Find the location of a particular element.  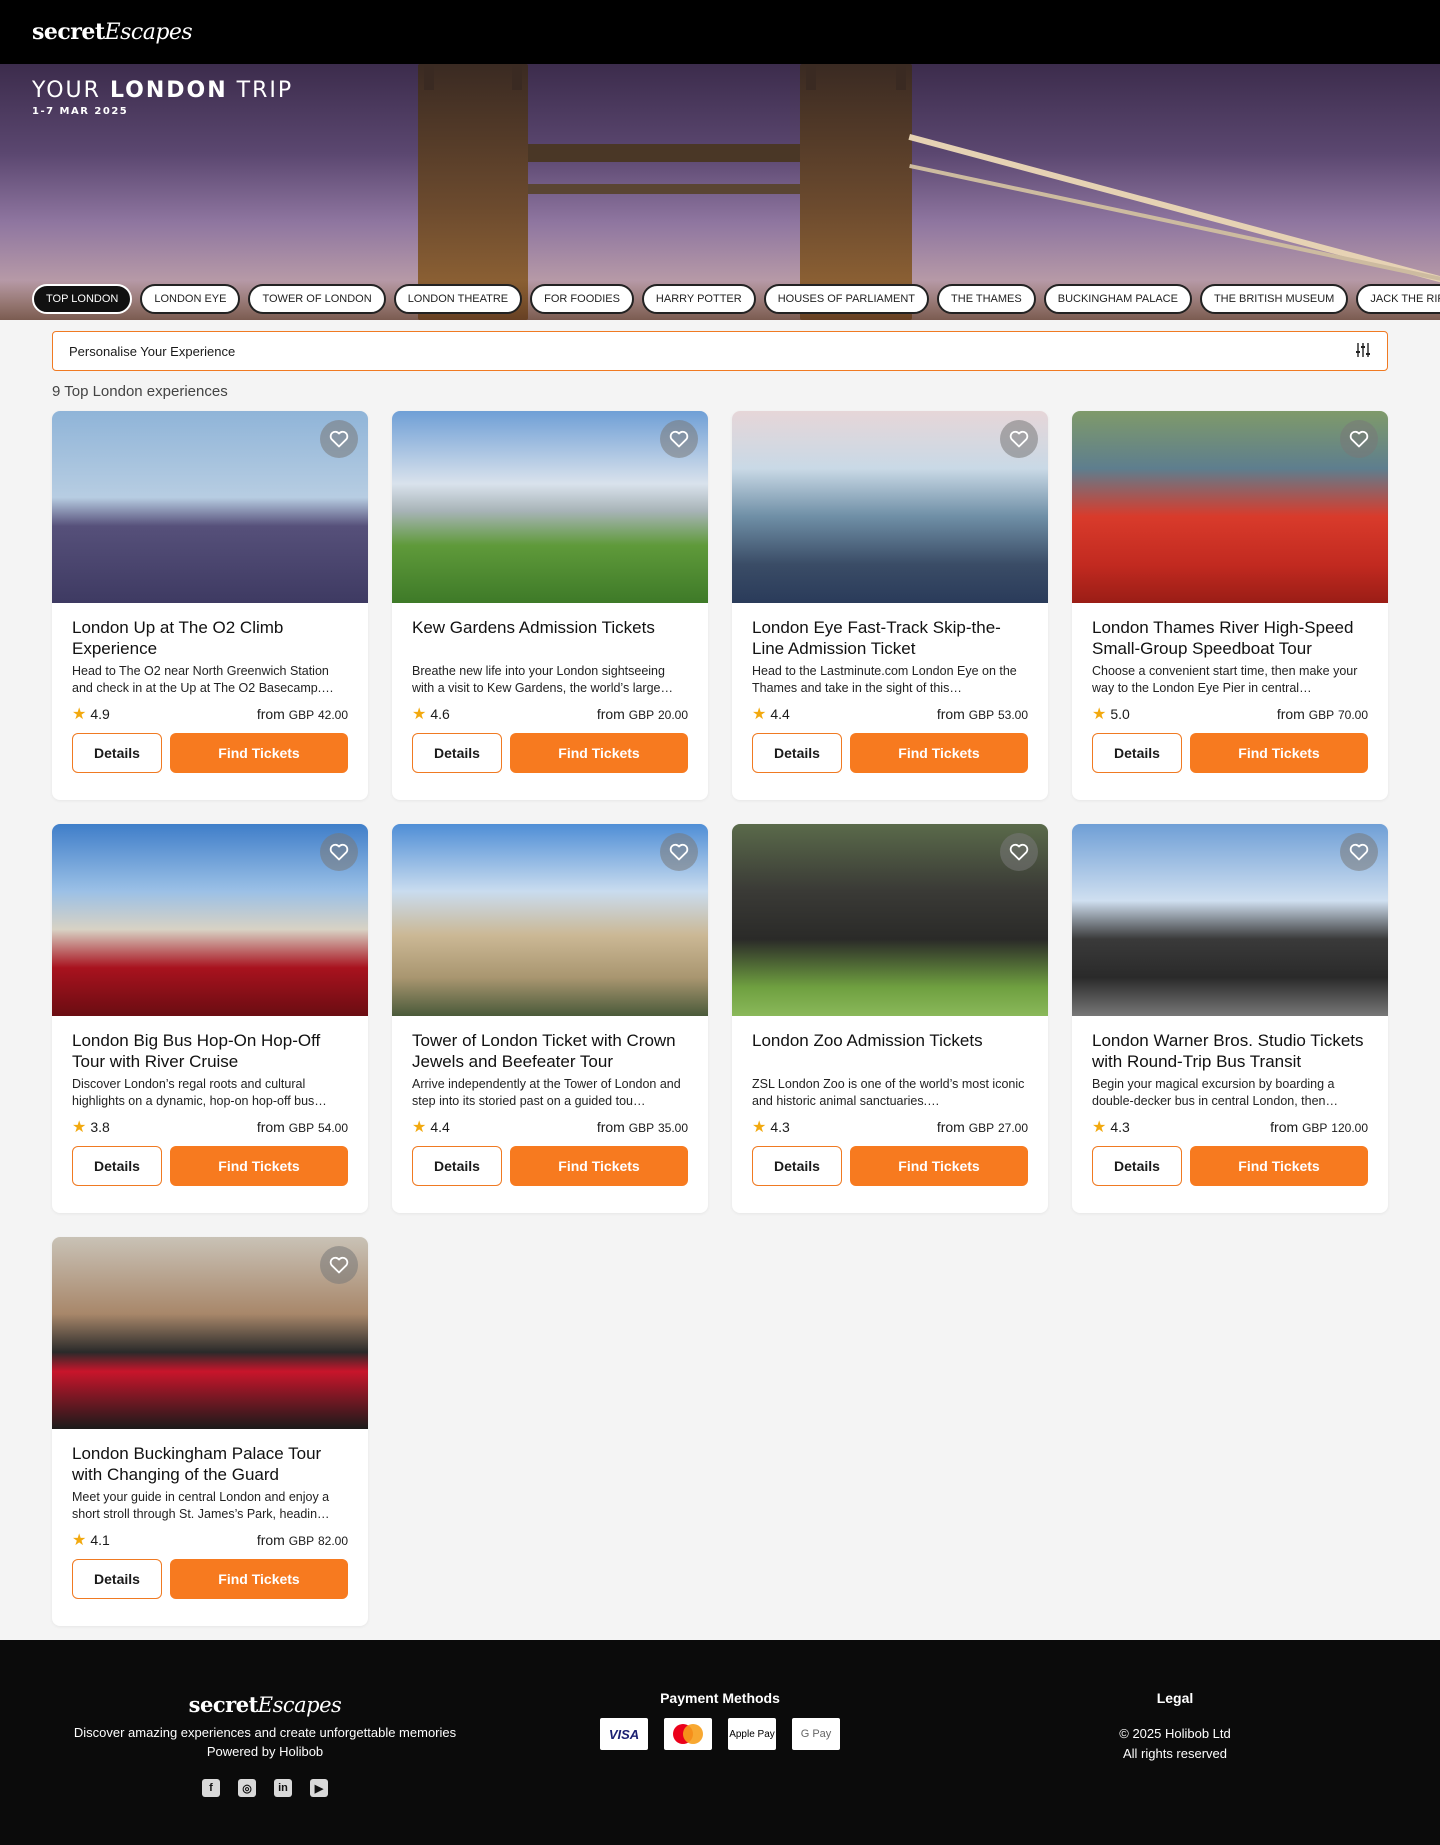

linkedin-icon: in is located at coordinates (283, 1788).